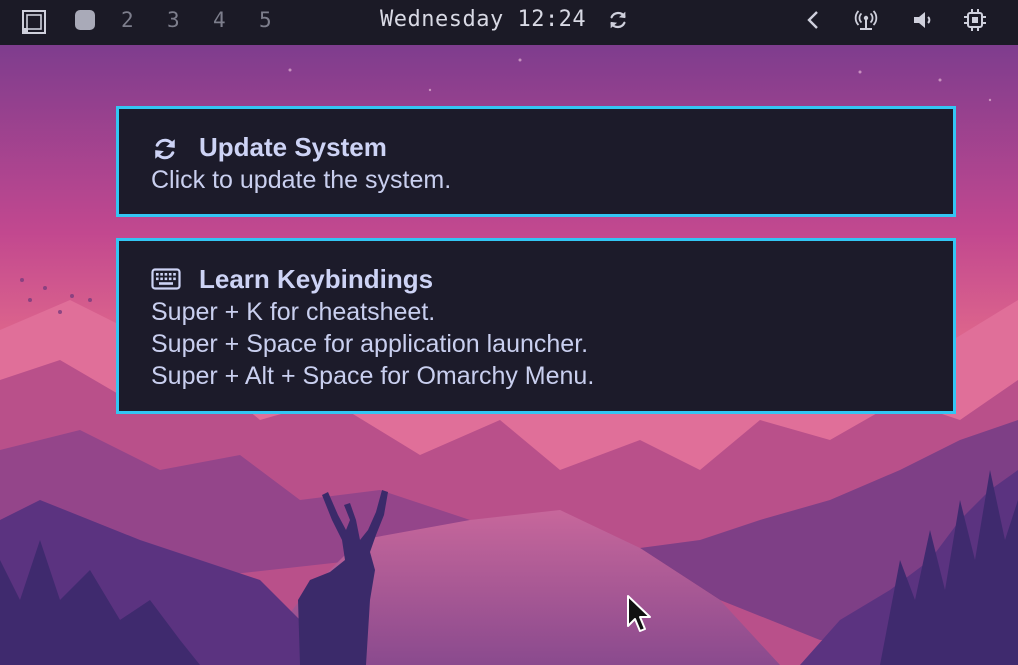 The height and width of the screenshot is (665, 1018). I want to click on omarchy-logo-icon, so click(34, 22).